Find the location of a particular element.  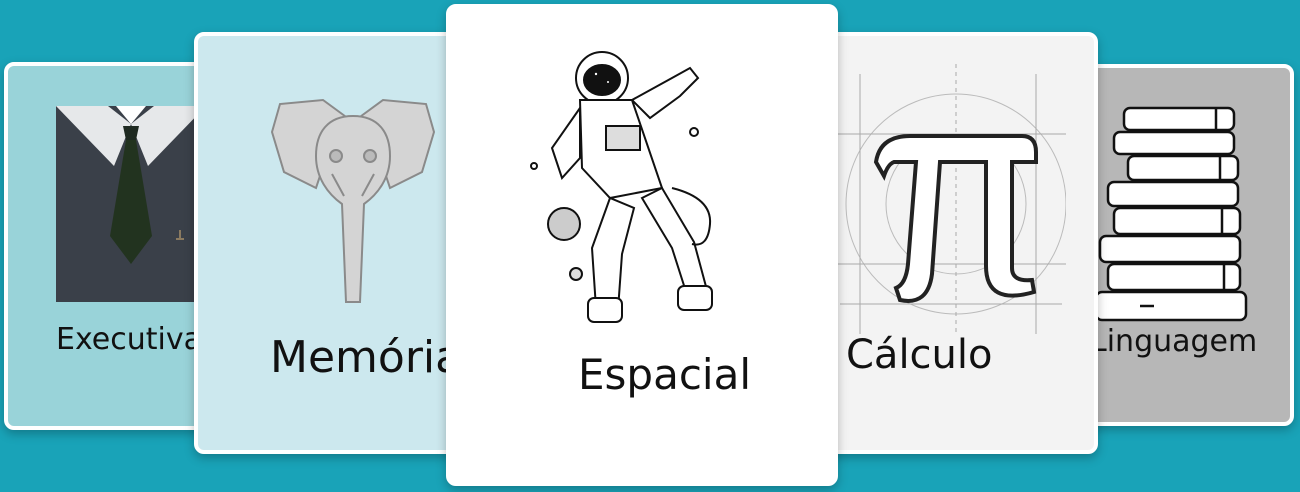

astronaut-icon is located at coordinates (637, 198).